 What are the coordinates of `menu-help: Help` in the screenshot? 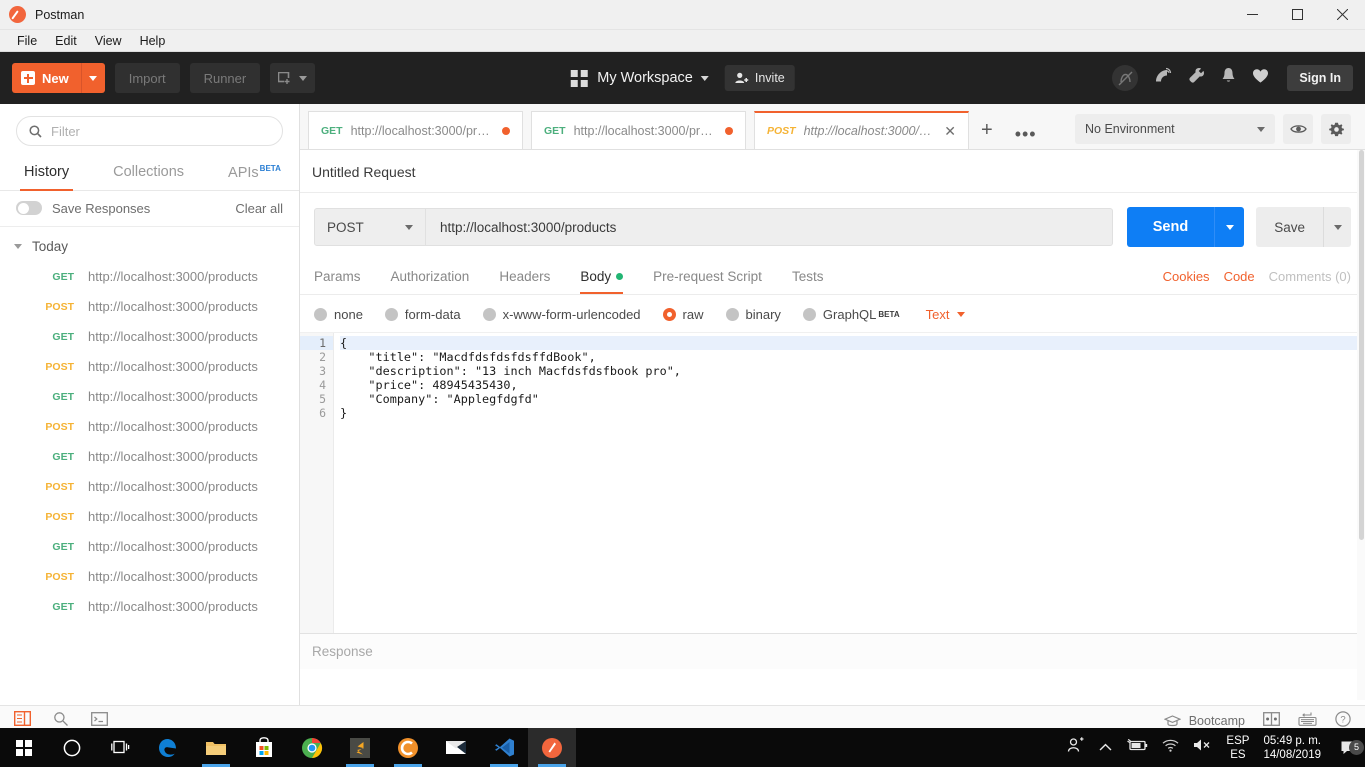 It's located at (153, 41).